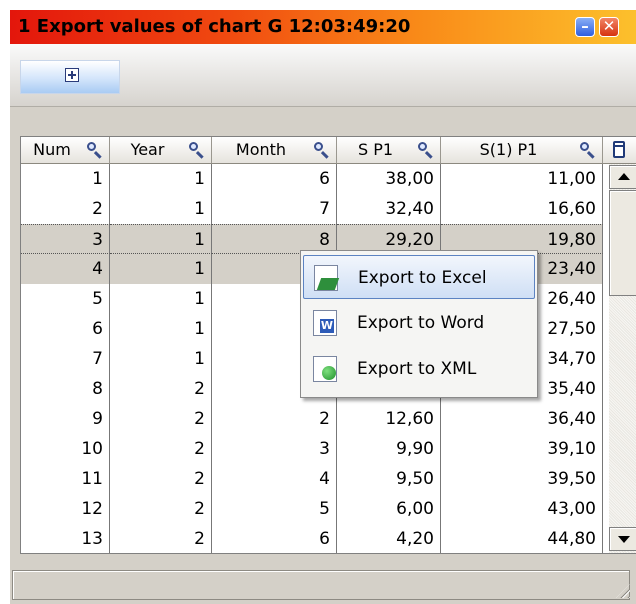 This screenshot has height=604, width=636. What do you see at coordinates (261, 149) in the screenshot?
I see `column-header-label: Month` at bounding box center [261, 149].